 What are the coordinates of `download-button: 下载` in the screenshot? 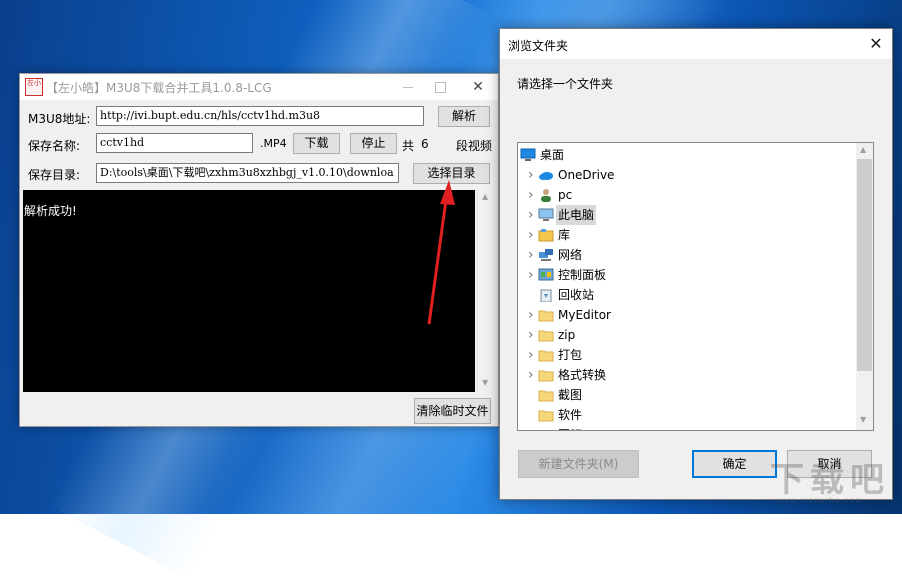 It's located at (316, 143).